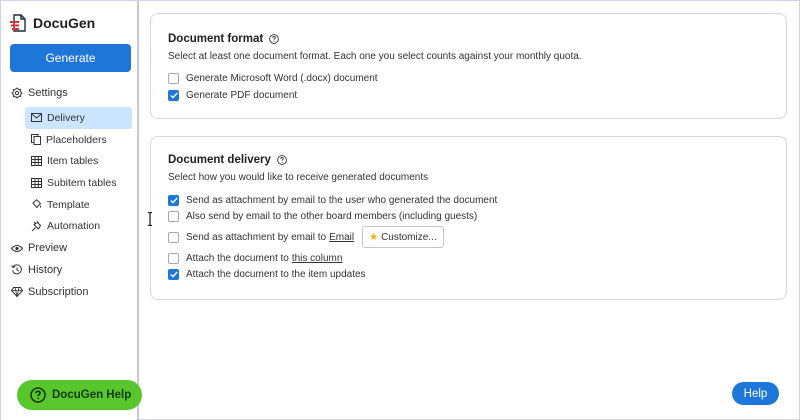 Image resolution: width=800 pixels, height=420 pixels. Describe the element at coordinates (237, 258) in the screenshot. I see `option-label: Attach the document to` at that location.